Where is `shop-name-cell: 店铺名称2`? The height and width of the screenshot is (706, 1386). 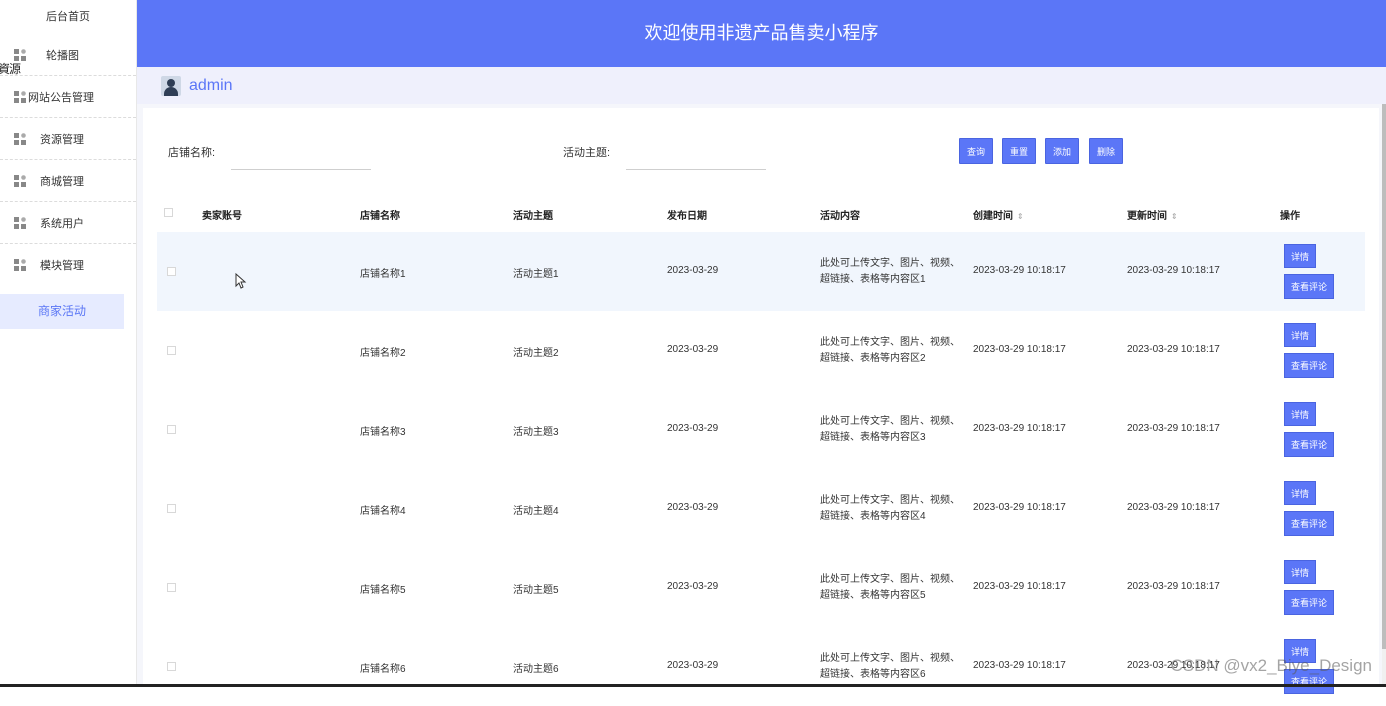 shop-name-cell: 店铺名称2 is located at coordinates (383, 353).